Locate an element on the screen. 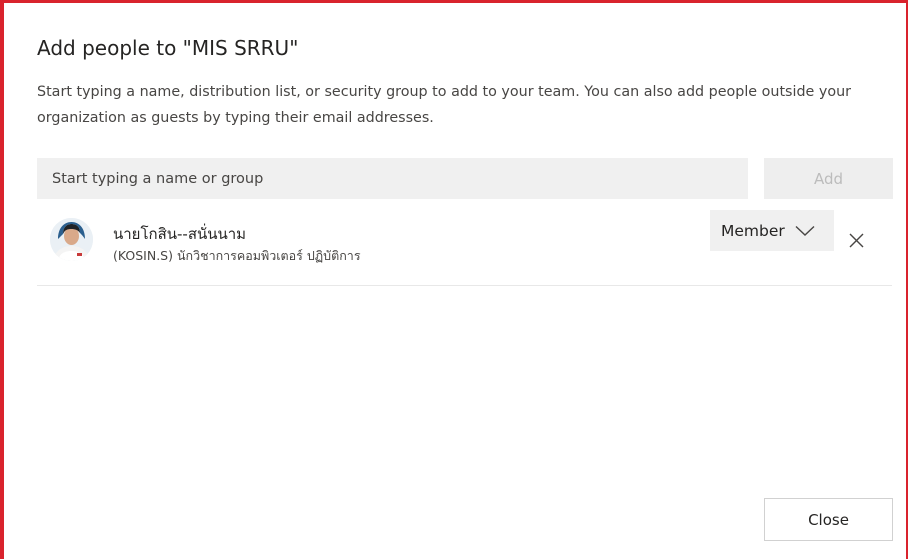  role-dropdown: Member is located at coordinates (772, 230).